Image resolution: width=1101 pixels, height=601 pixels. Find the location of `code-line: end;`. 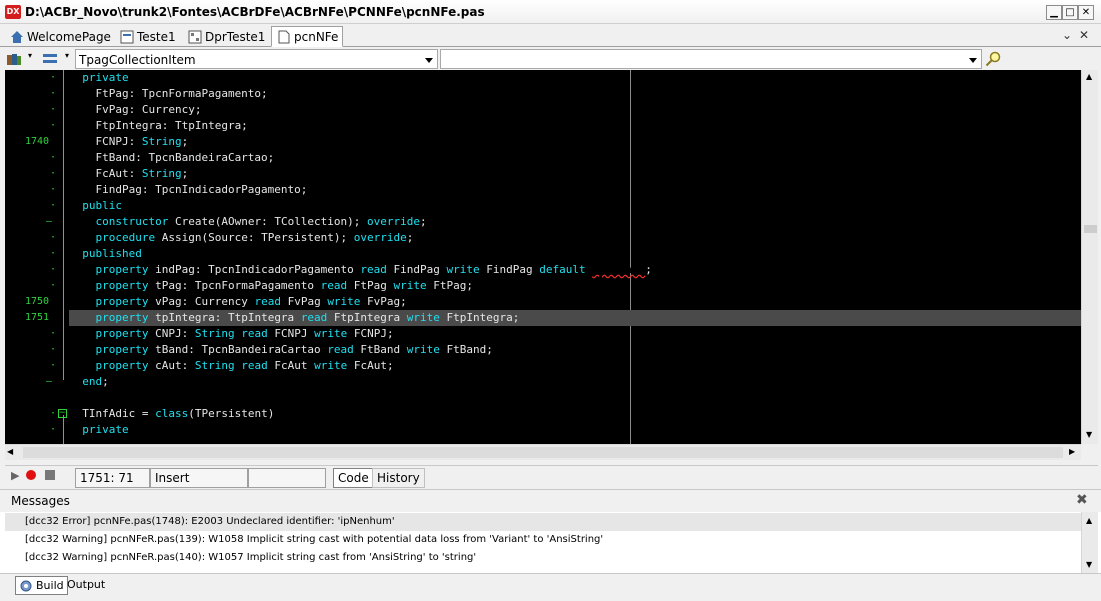

code-line: end; is located at coordinates (575, 382).